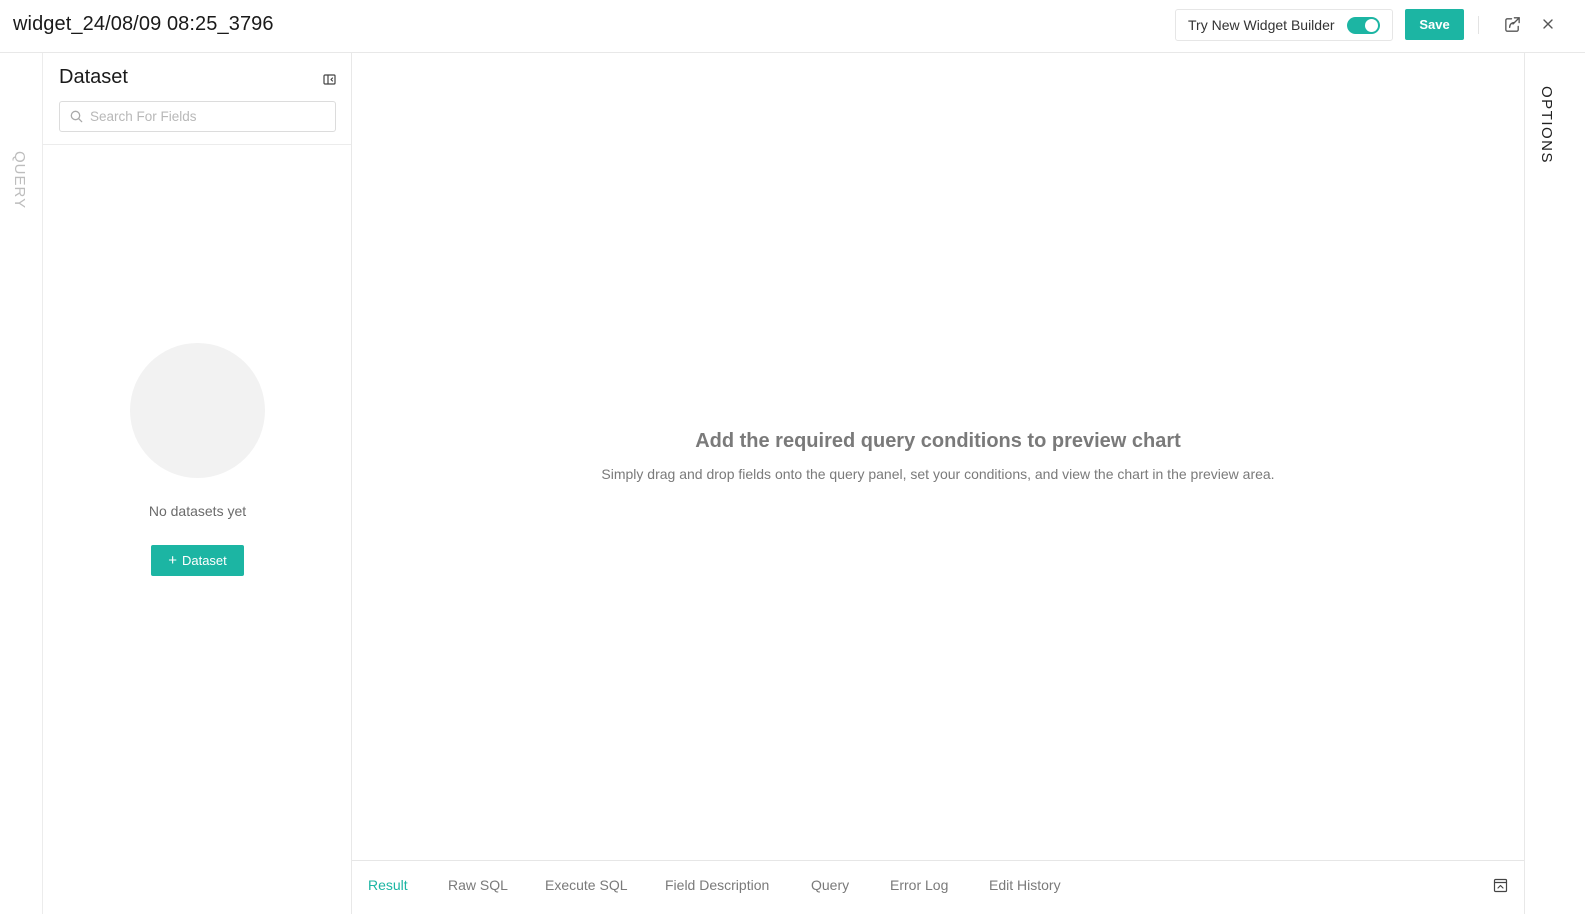 This screenshot has height=914, width=1585. I want to click on new-widget-builder-label: Try New Widget Builder, so click(1261, 25).